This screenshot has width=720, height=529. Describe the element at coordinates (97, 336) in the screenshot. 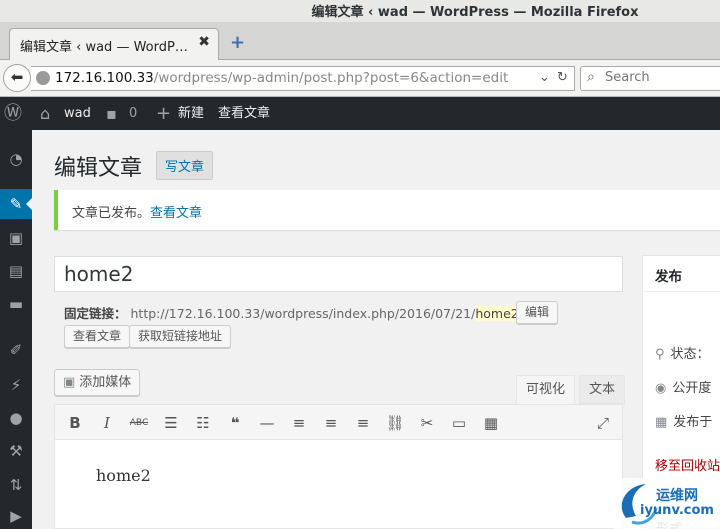

I see `view-post-button: 查看文章` at that location.